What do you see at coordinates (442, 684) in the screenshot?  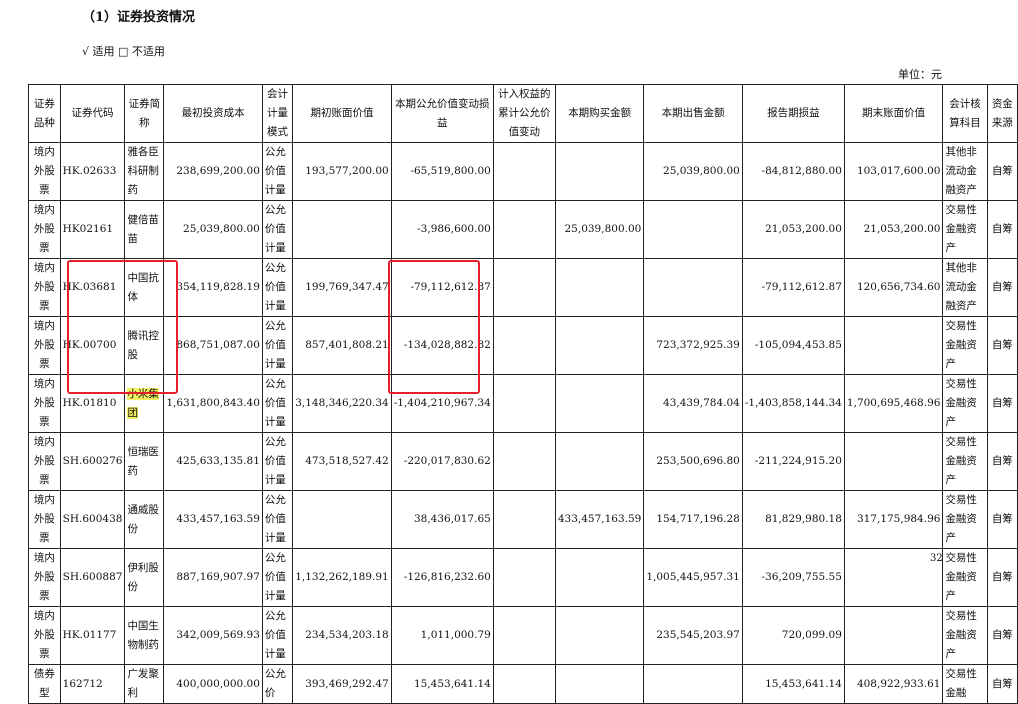 I see `fv-change-cell: 15,453,641.14` at bounding box center [442, 684].